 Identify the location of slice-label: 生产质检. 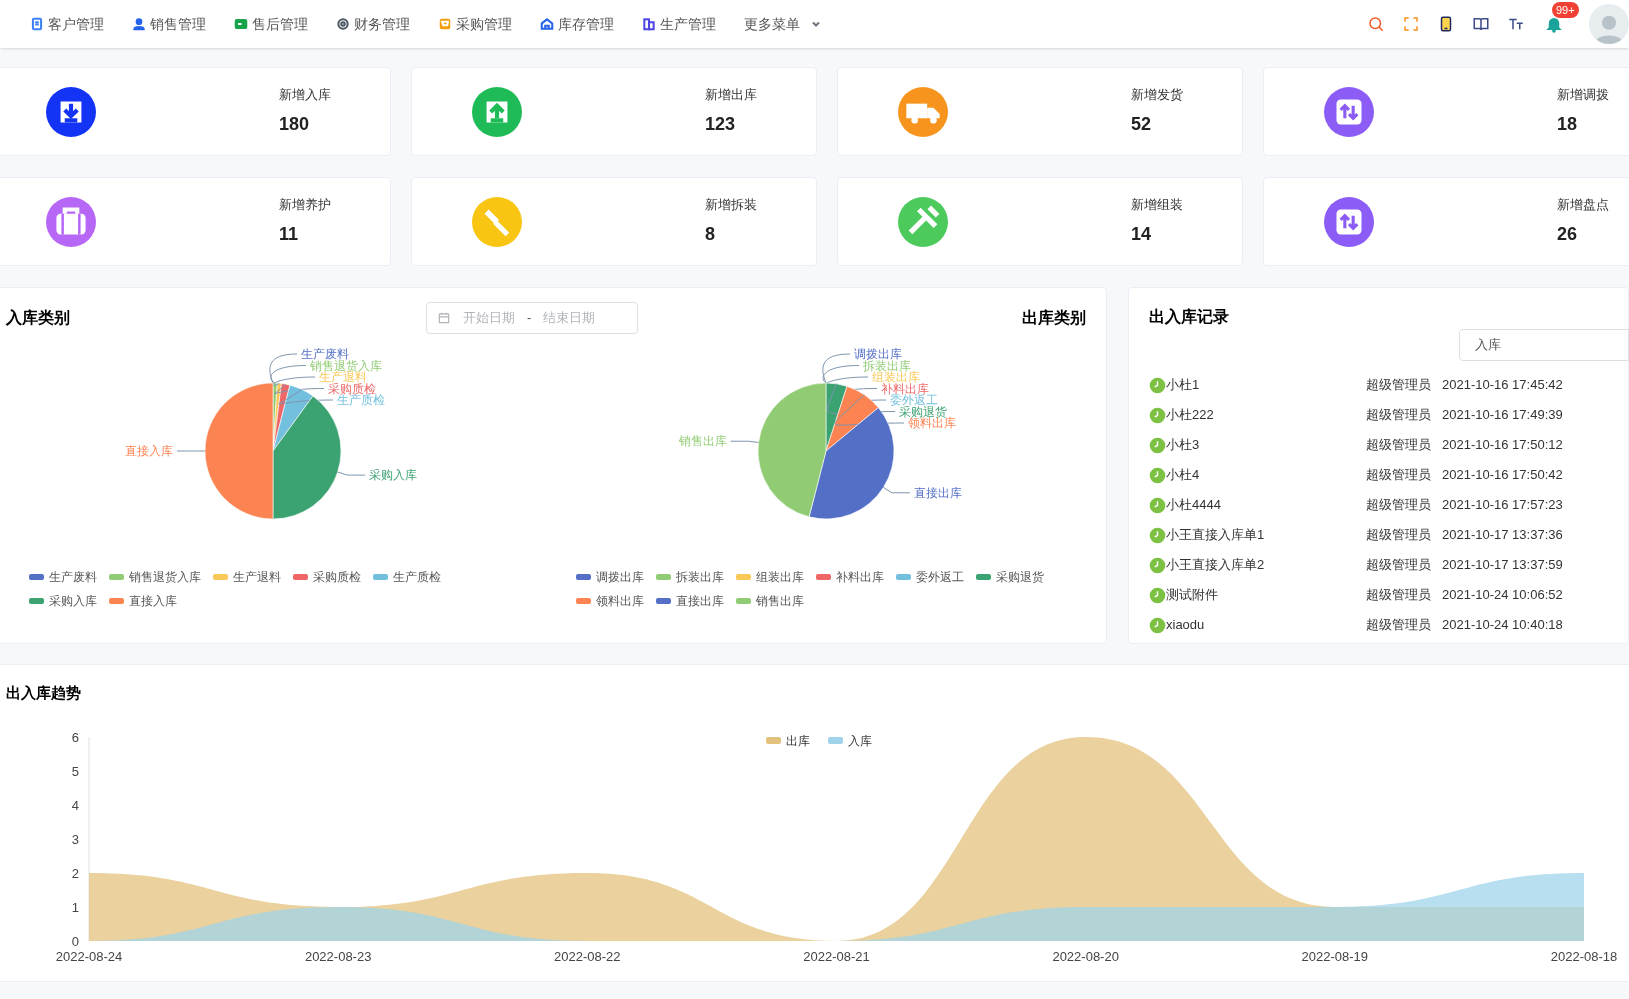
(361, 400).